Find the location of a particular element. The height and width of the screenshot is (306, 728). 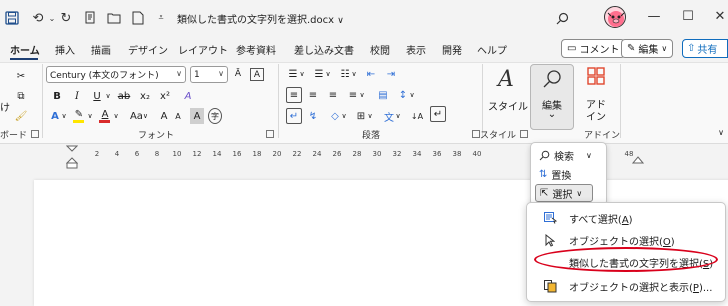

paragraph-mark-toggle: ↵ is located at coordinates (294, 116).